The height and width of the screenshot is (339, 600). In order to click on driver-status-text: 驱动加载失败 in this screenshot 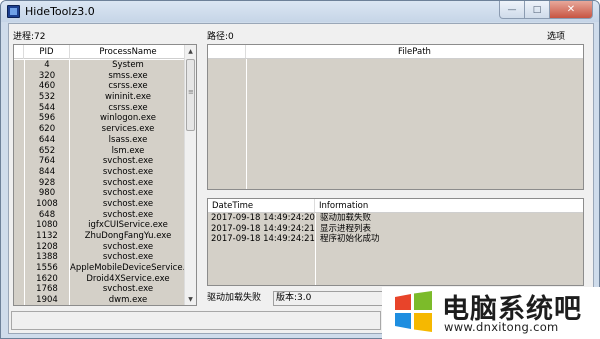, I will do `click(234, 298)`.